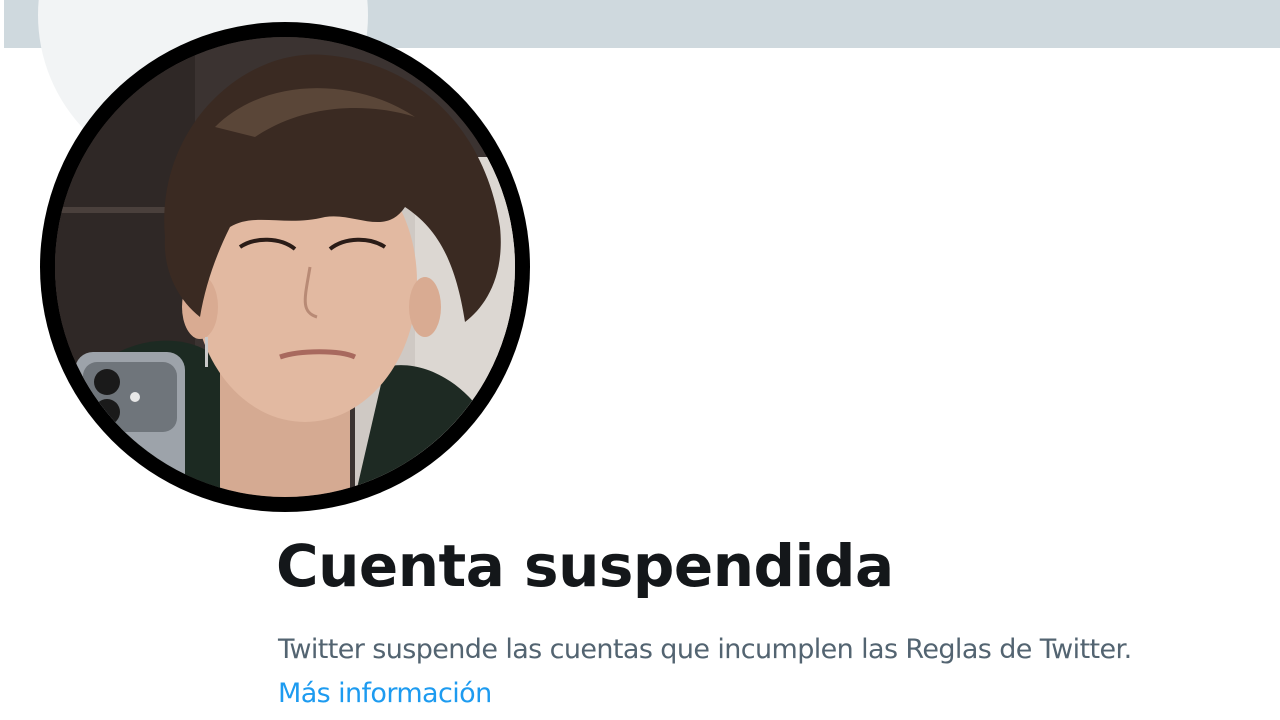 The height and width of the screenshot is (720, 1280). I want to click on more-info-link: Más información, so click(385, 693).